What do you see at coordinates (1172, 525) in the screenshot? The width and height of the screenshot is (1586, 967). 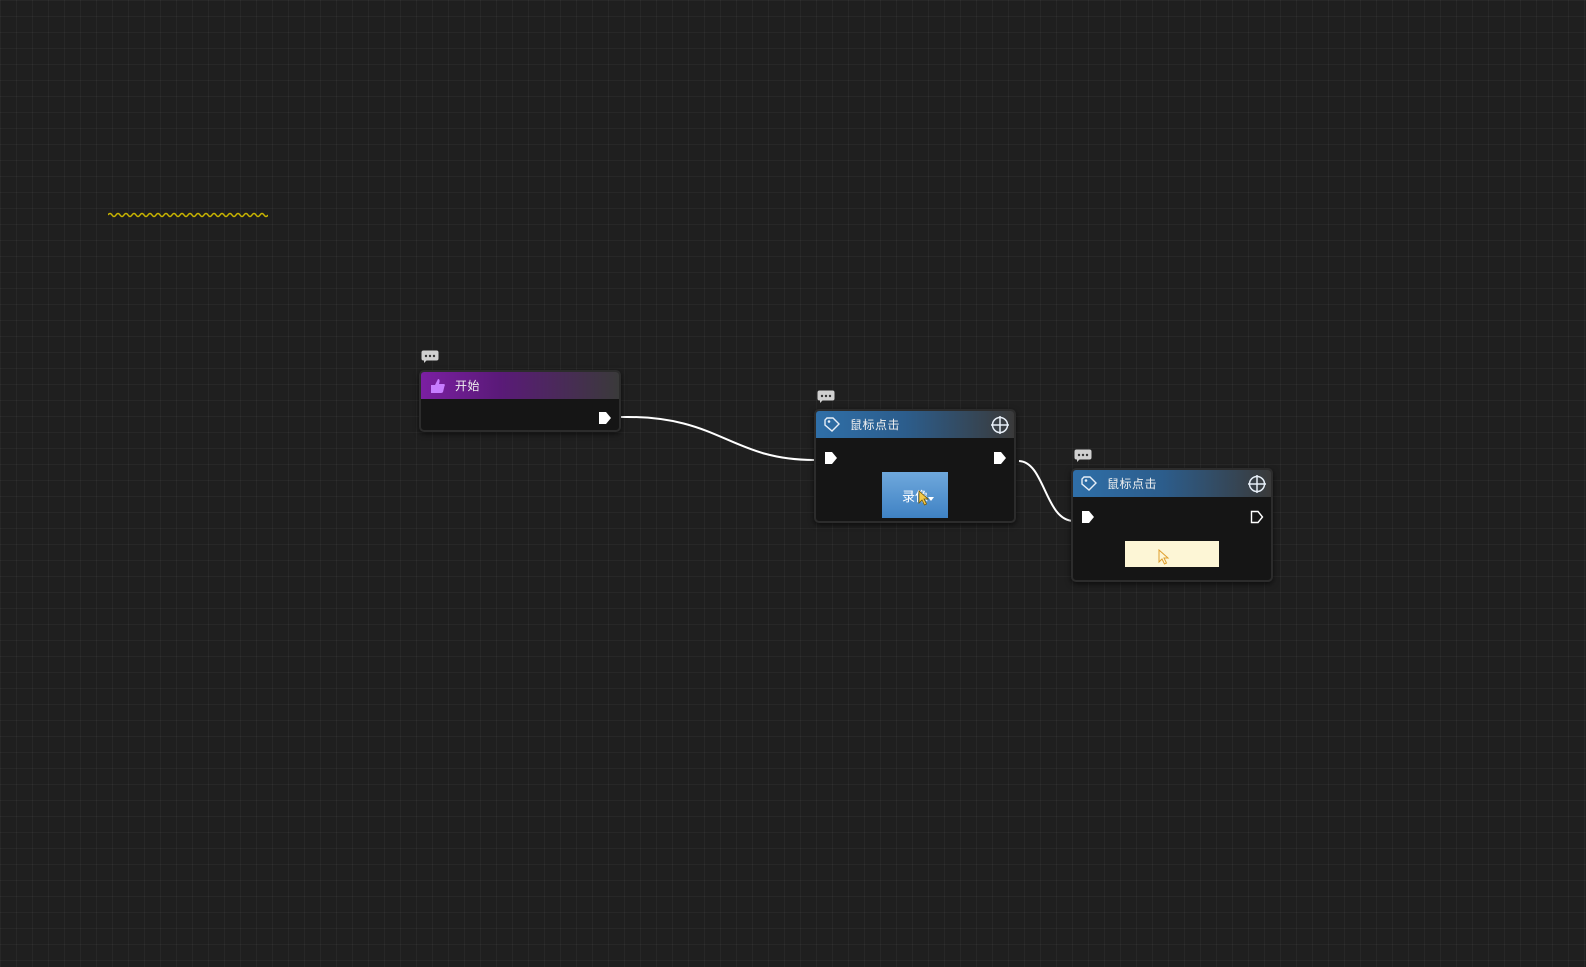 I see `mouse-click-node: 鼠标点击` at bounding box center [1172, 525].